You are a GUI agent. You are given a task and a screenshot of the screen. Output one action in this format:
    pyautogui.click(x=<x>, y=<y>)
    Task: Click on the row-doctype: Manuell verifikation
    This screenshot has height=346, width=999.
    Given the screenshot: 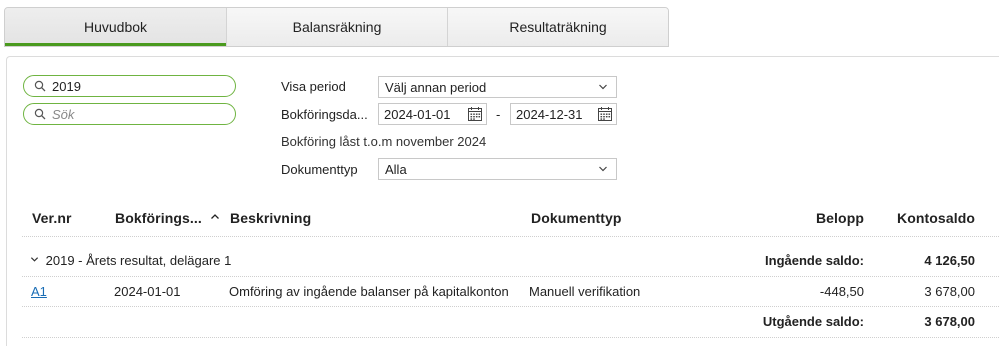 What is the action you would take?
    pyautogui.click(x=585, y=291)
    